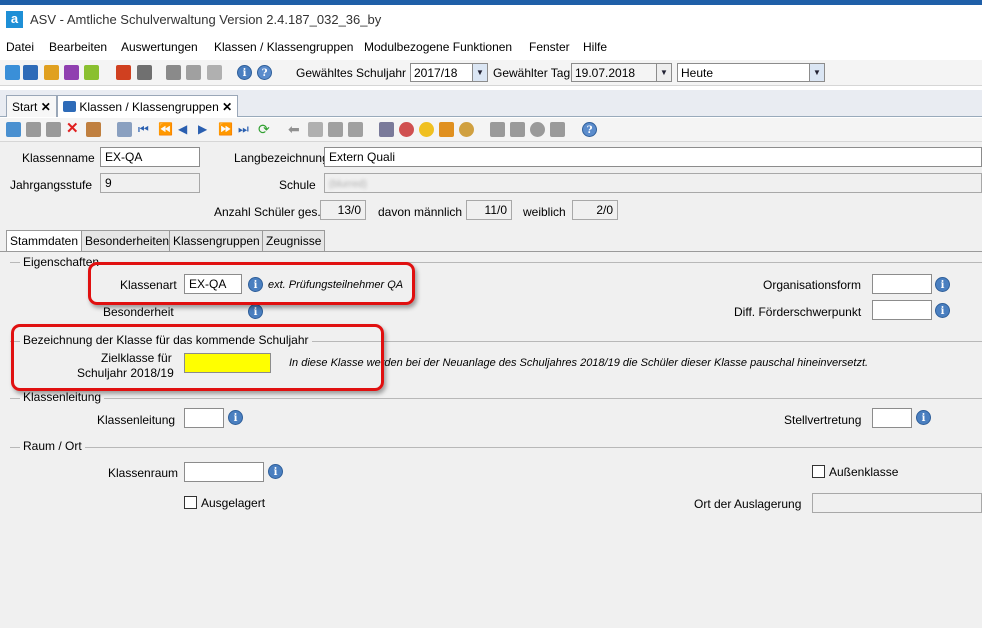 This screenshot has height=628, width=982. Describe the element at coordinates (143, 473) in the screenshot. I see `klassenraum-label: Klassenraum` at that location.